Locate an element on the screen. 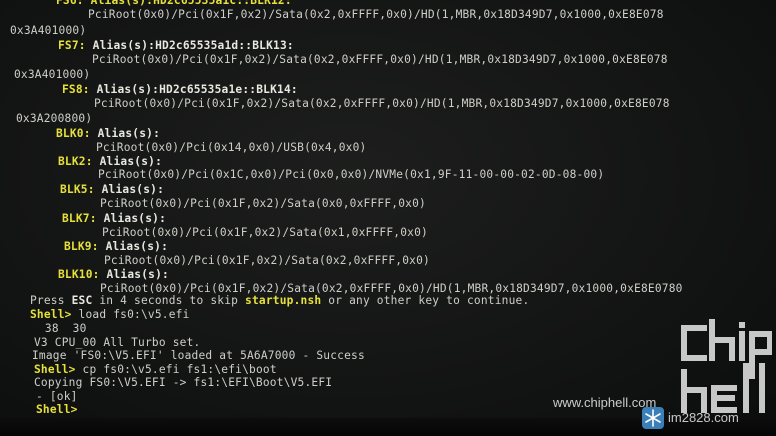 The image size is (776, 436). chiphell-logo is located at coordinates (726, 366).